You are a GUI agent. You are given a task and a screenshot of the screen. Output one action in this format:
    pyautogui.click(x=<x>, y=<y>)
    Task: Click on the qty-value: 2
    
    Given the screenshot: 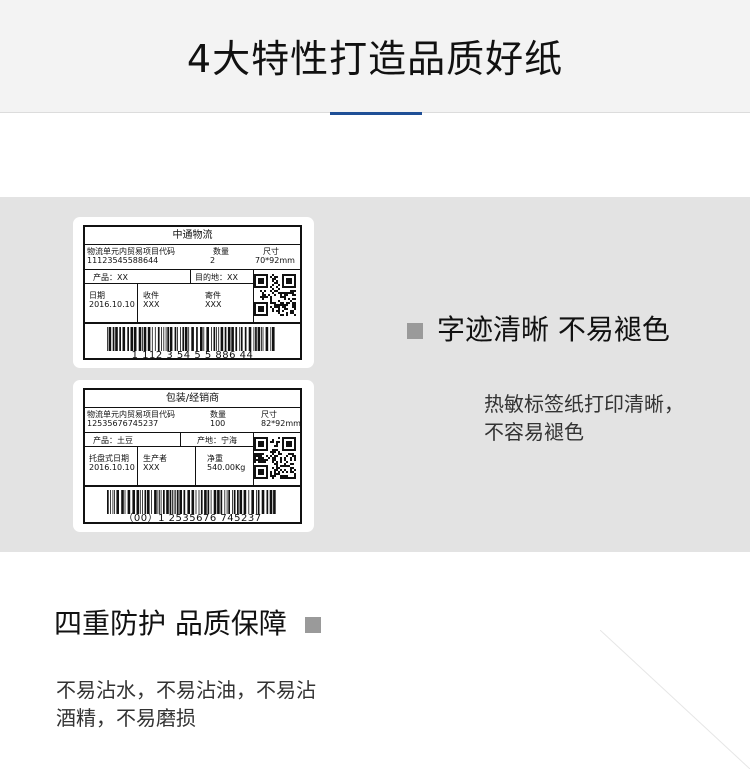 What is the action you would take?
    pyautogui.click(x=213, y=260)
    